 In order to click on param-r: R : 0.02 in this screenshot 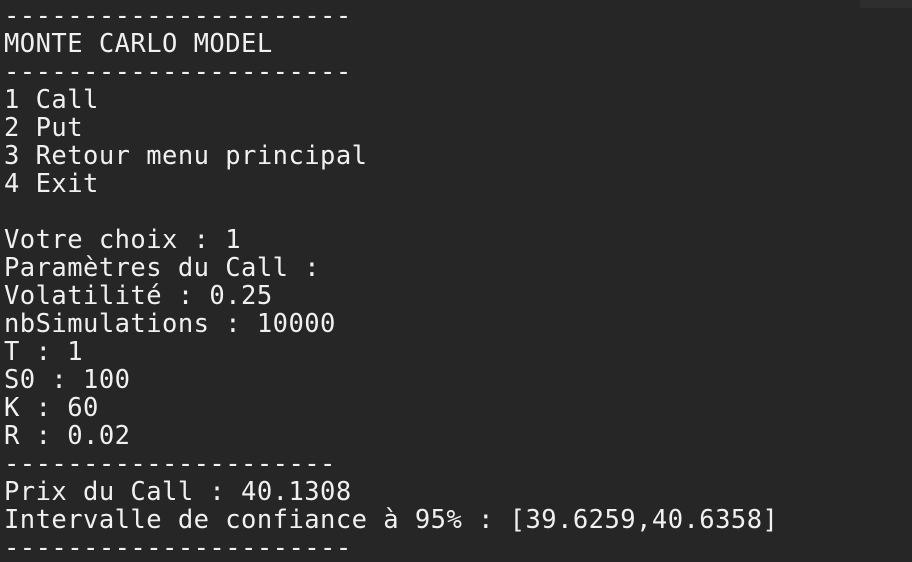, I will do `click(67, 436)`.